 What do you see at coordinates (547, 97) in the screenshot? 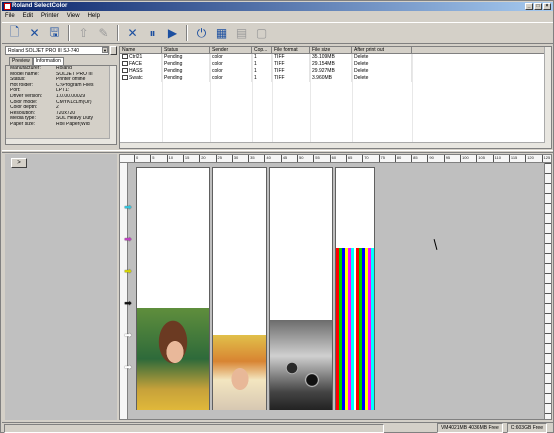
I see `job-list-vertical-scrollbar` at bounding box center [547, 97].